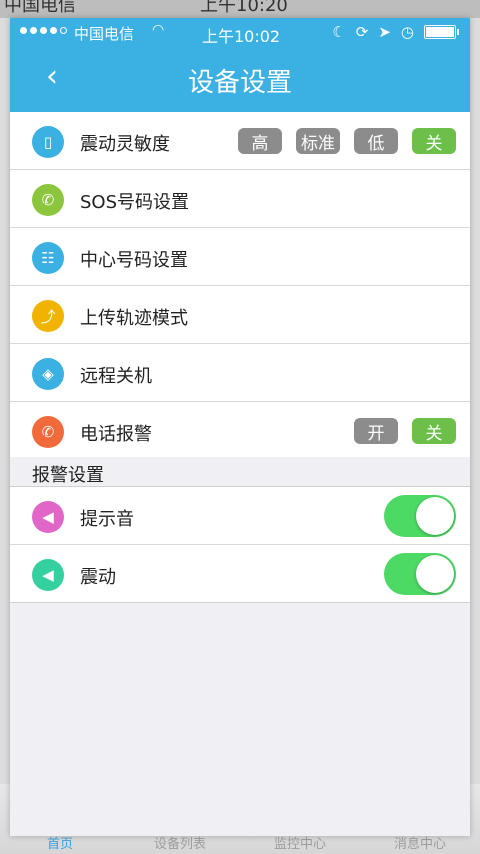 The height and width of the screenshot is (854, 480). Describe the element at coordinates (48, 200) in the screenshot. I see `phone-sos-icon: ✆` at that location.